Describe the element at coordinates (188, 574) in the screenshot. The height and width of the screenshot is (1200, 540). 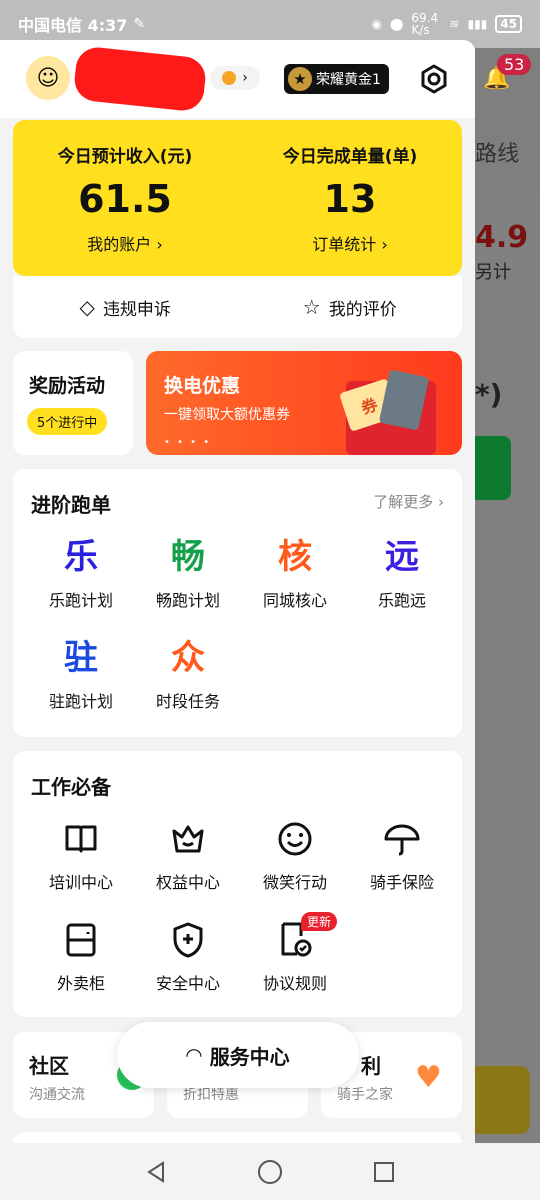
I see `advanced-item: 畅畅跑计划` at that location.